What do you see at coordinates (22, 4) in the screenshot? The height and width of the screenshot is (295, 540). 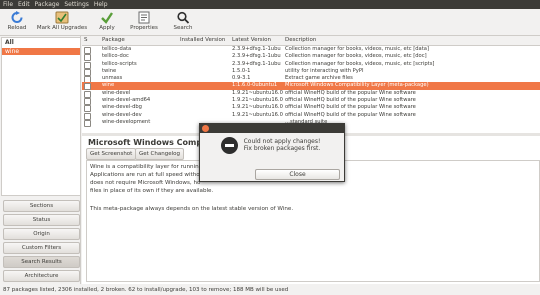 I see `menu-edit: Edit` at bounding box center [22, 4].